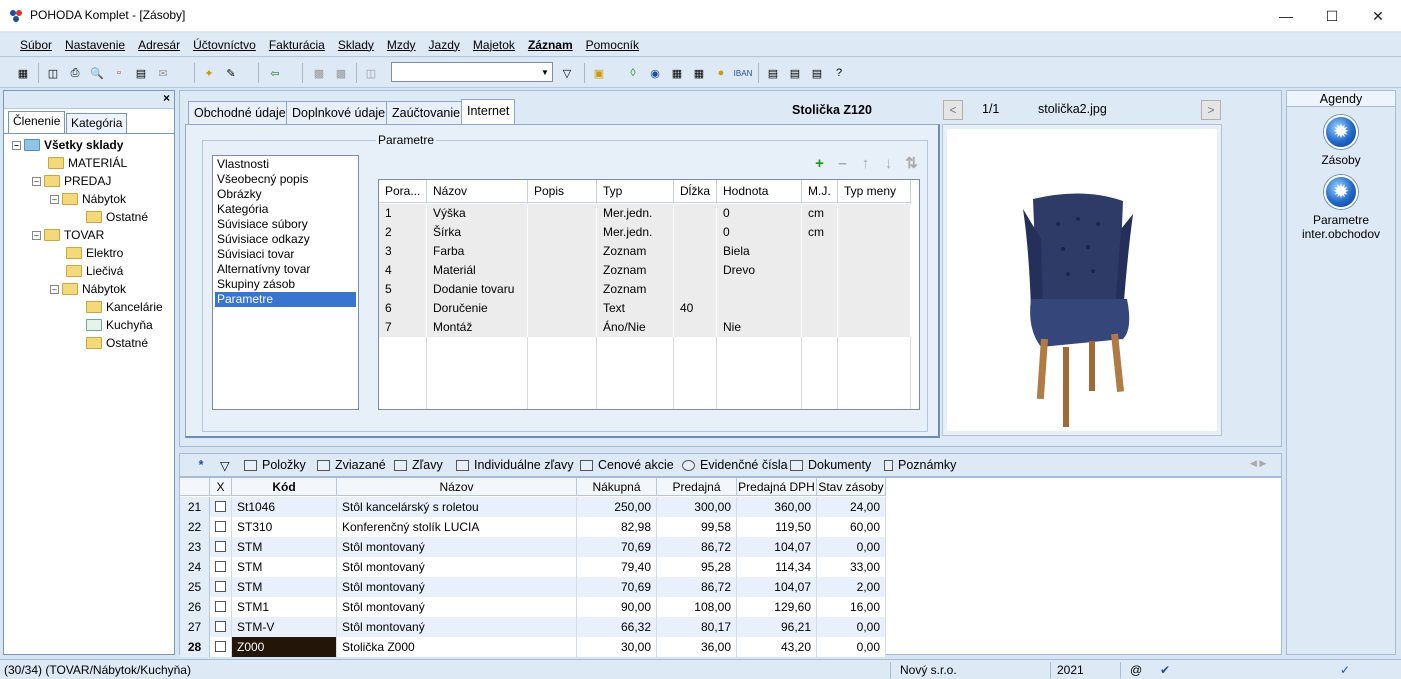  What do you see at coordinates (403, 213) in the screenshot?
I see `table-cell: 1` at bounding box center [403, 213].